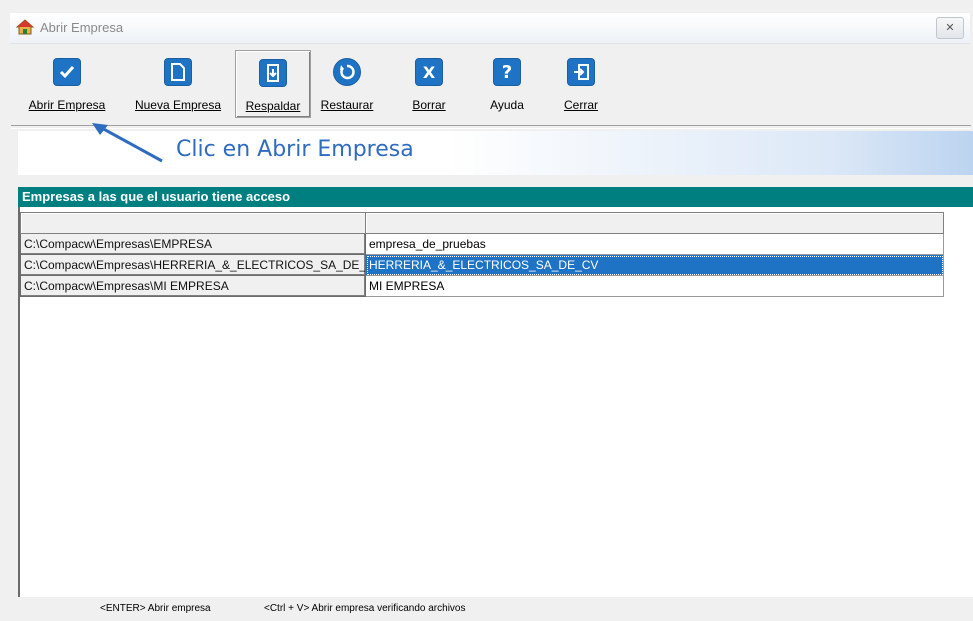  Describe the element at coordinates (67, 72) in the screenshot. I see `check-icon` at that location.